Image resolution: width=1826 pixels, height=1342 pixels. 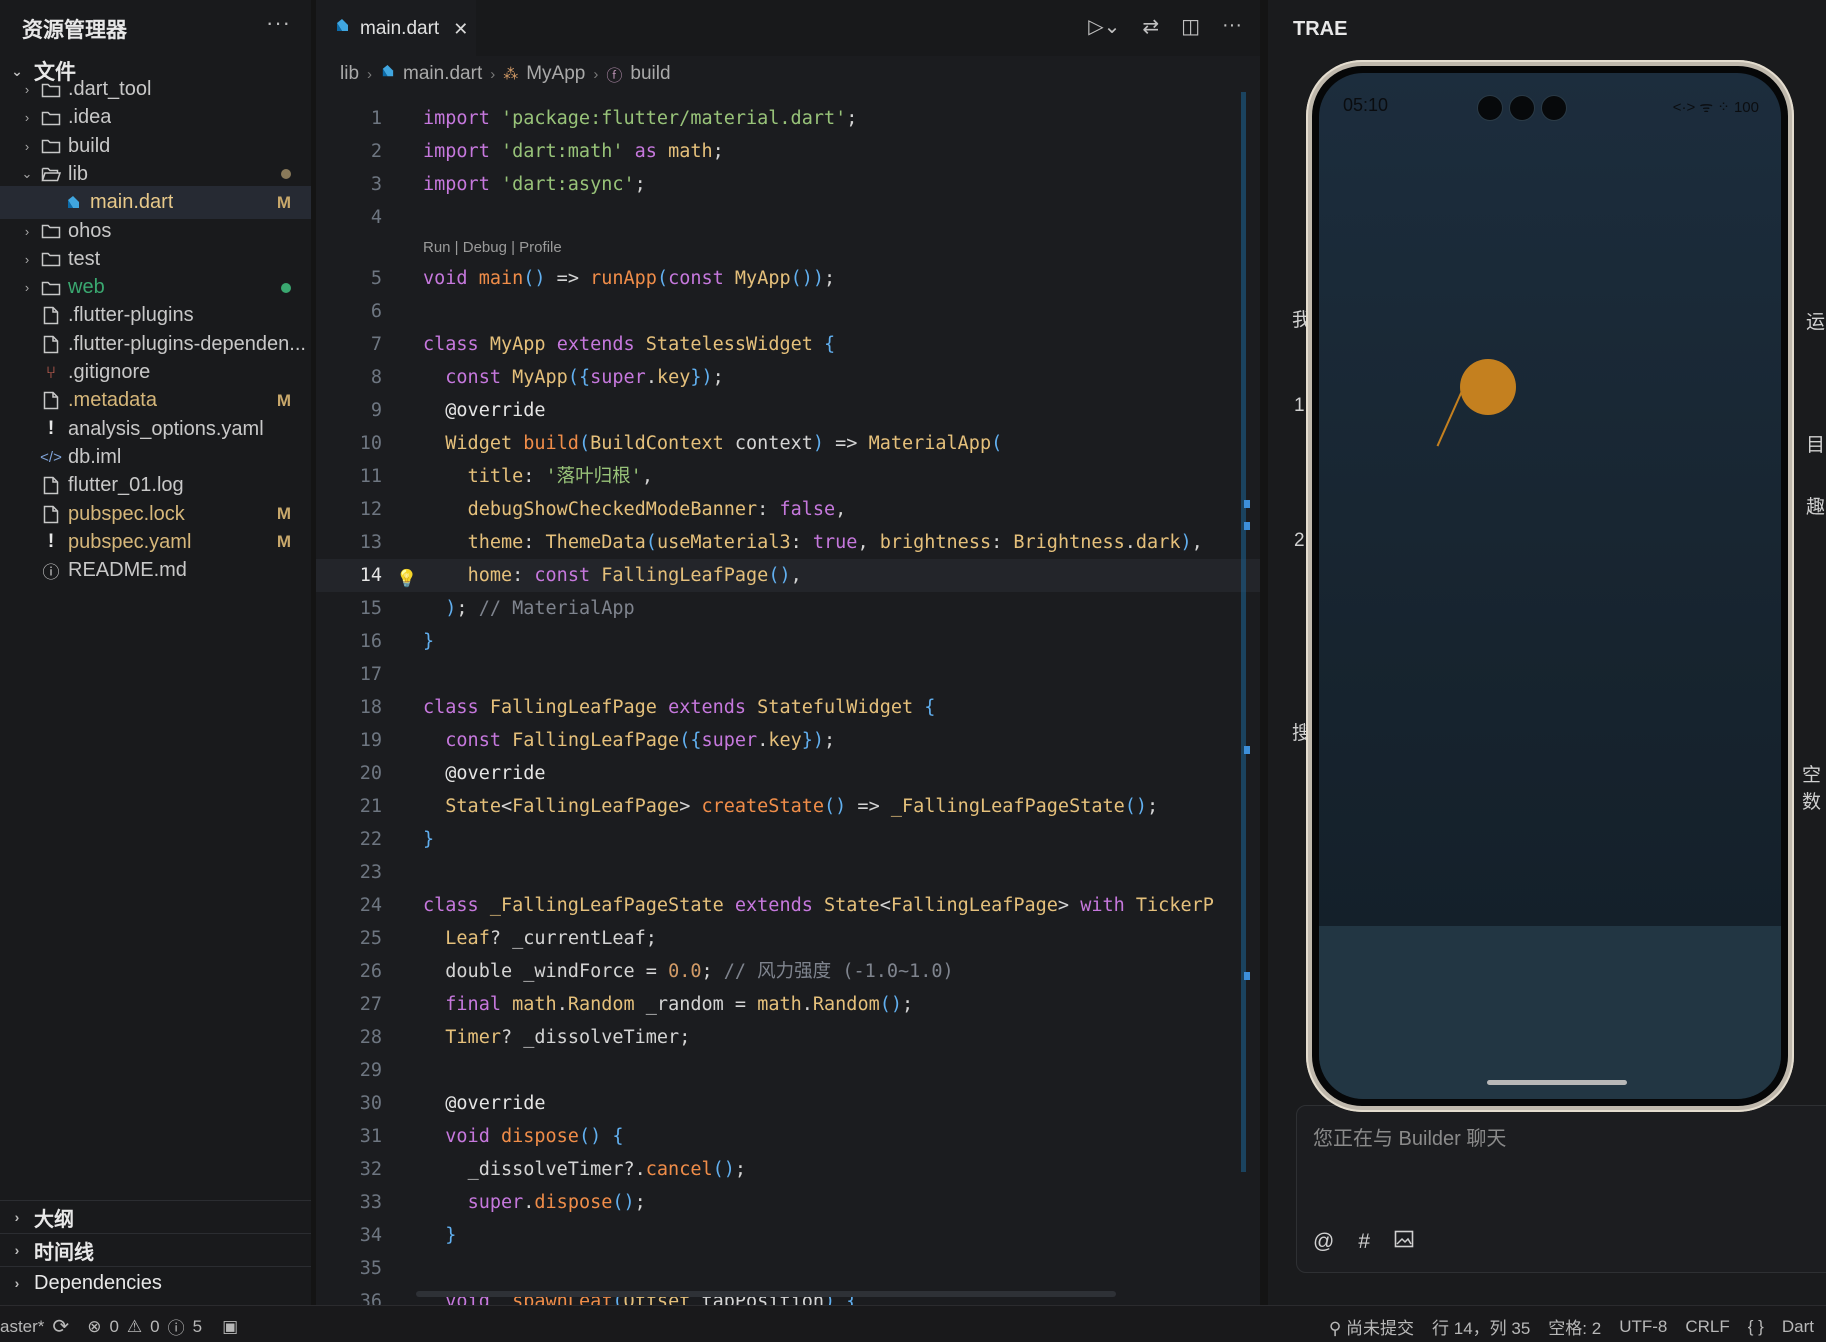 I want to click on code-text: import 'dart:math' as math;, so click(x=573, y=151).